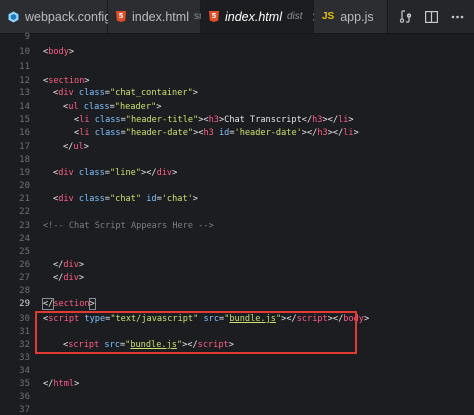  I want to click on line-number: 10, so click(24, 52).